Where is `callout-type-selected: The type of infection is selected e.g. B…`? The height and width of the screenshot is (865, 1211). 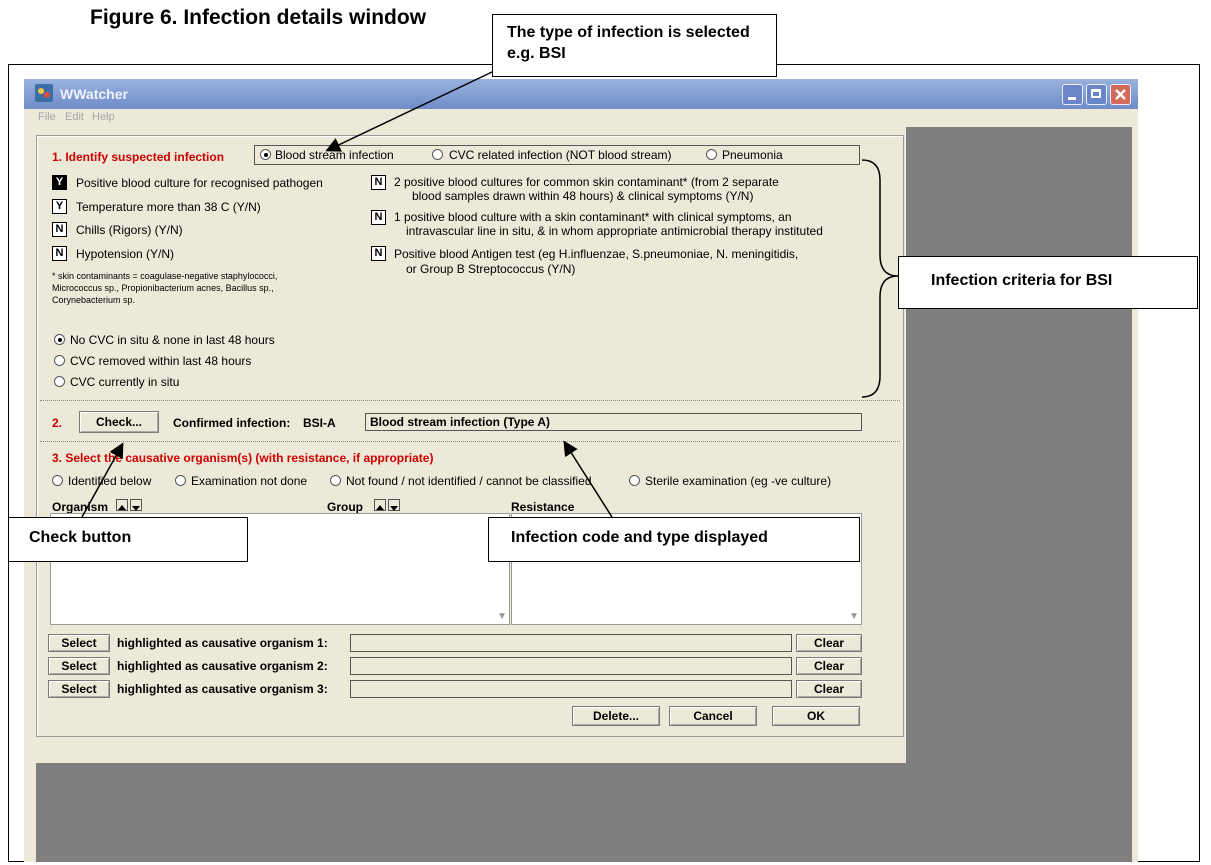 callout-type-selected: The type of infection is selected e.g. B… is located at coordinates (634, 45).